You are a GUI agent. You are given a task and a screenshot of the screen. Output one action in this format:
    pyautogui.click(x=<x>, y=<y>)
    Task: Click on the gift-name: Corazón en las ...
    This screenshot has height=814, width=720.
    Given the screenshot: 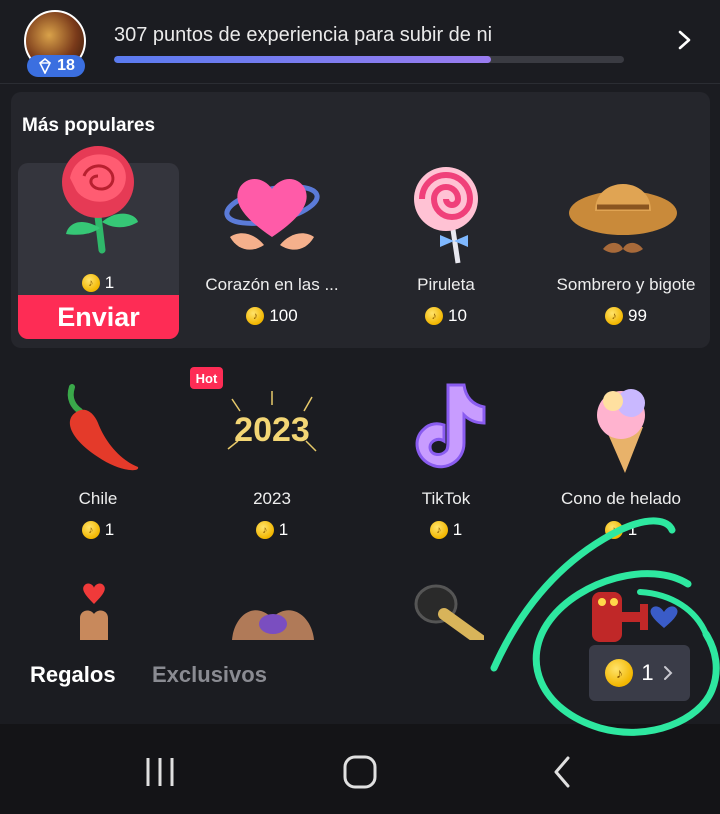 What is the action you would take?
    pyautogui.click(x=272, y=284)
    